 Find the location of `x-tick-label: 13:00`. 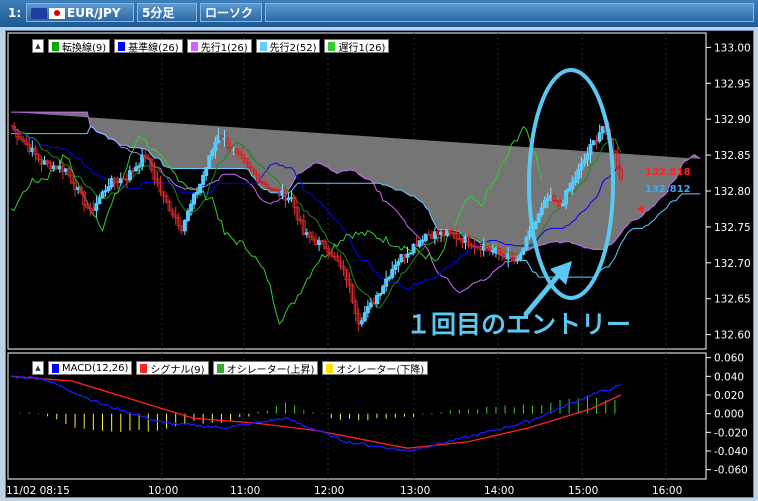

x-tick-label: 13:00 is located at coordinates (415, 491).